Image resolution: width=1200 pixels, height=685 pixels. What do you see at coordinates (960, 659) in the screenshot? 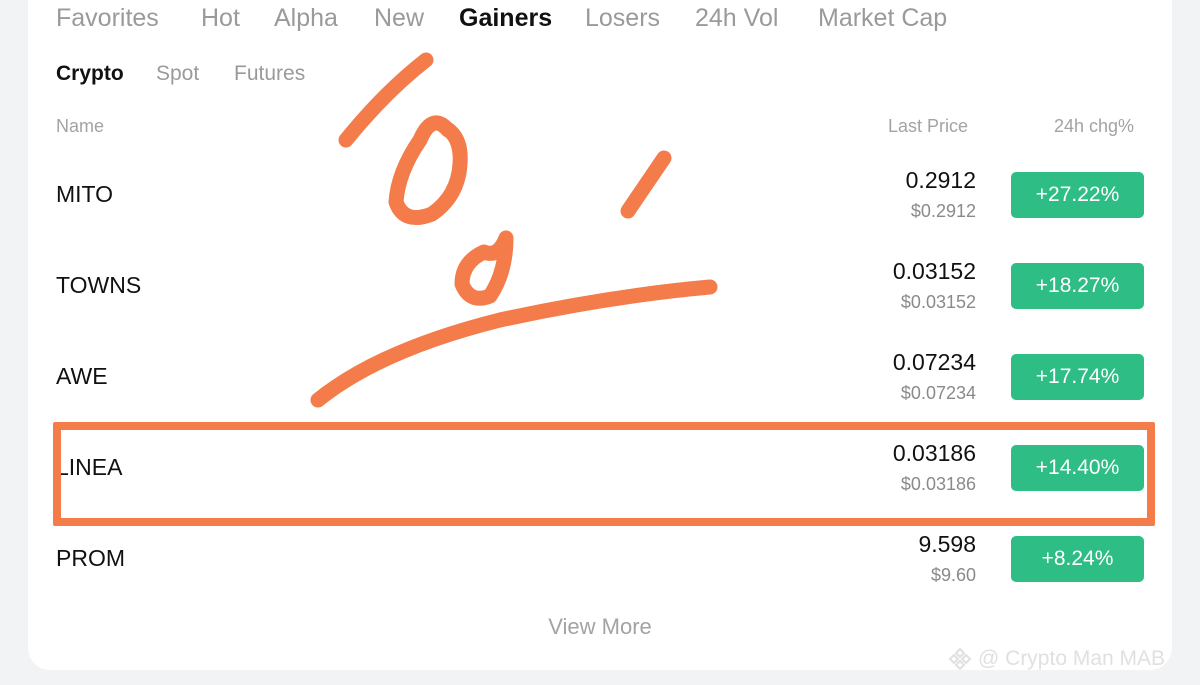
I see `binance-logo-icon` at bounding box center [960, 659].